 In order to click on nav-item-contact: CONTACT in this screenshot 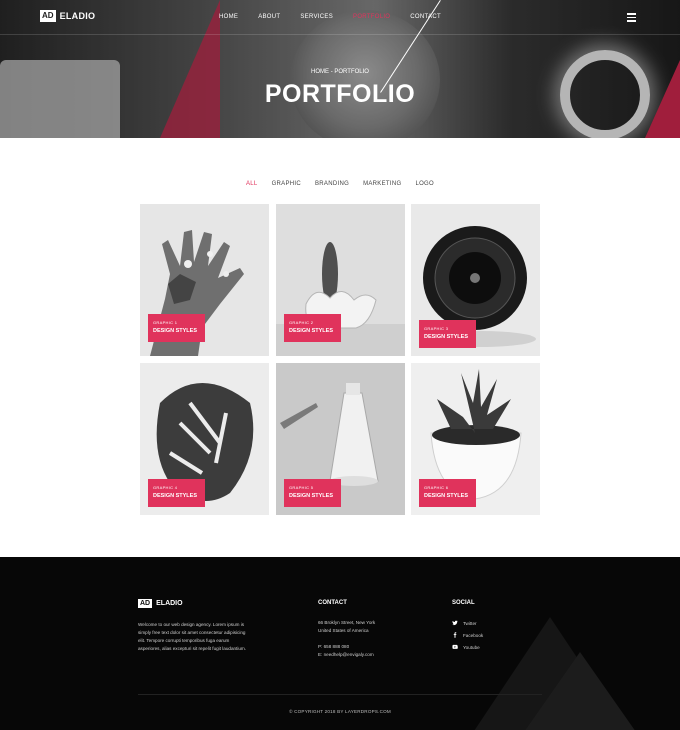, I will do `click(425, 17)`.